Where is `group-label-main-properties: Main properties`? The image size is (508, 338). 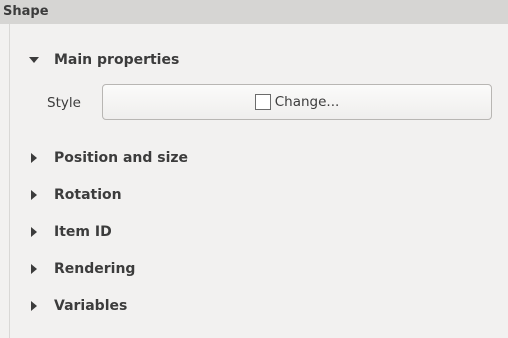
group-label-main-properties: Main properties is located at coordinates (117, 60).